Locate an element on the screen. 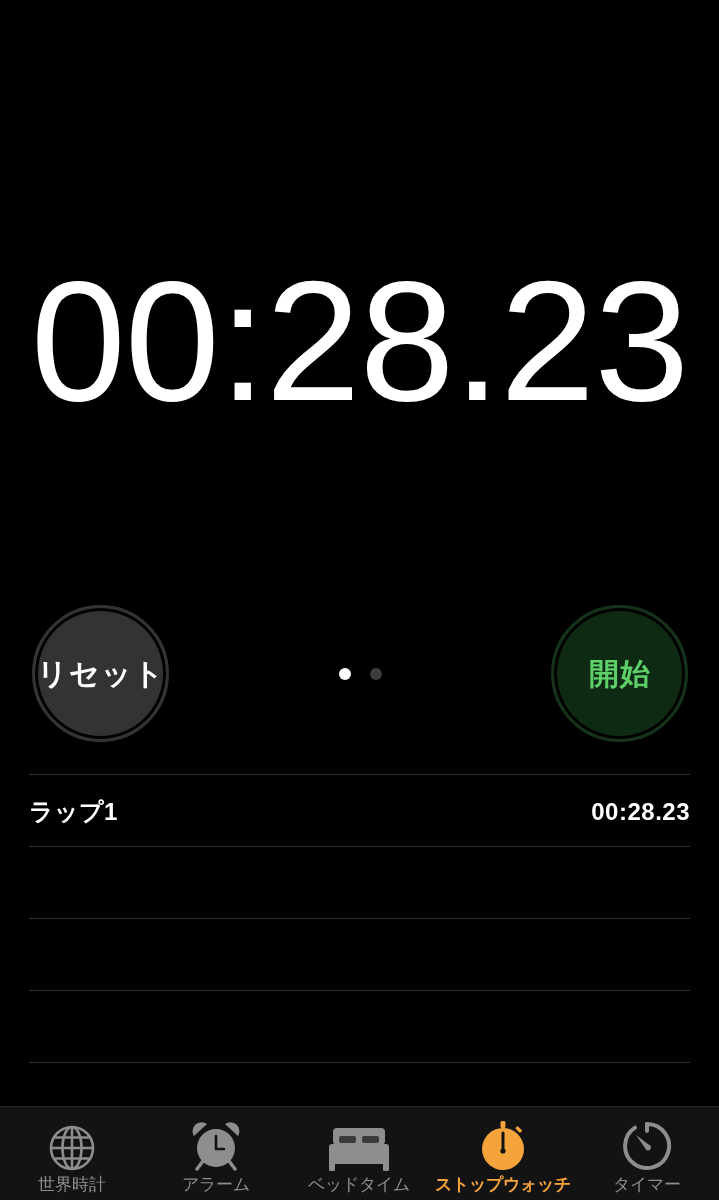 This screenshot has width=719, height=1200. tab-item: 世界時計 is located at coordinates (72, 1153).